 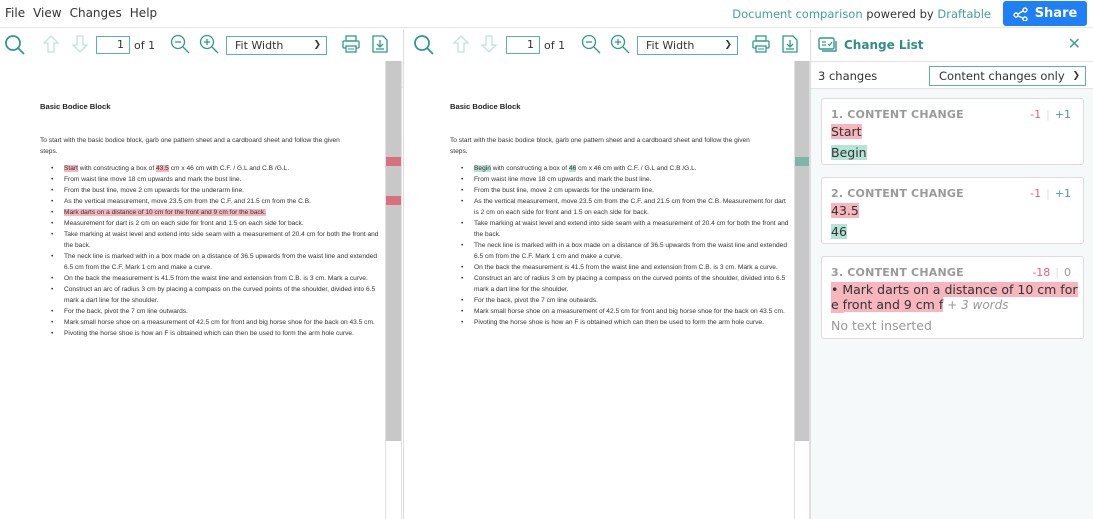 I want to click on menu-help: Help, so click(x=143, y=13).